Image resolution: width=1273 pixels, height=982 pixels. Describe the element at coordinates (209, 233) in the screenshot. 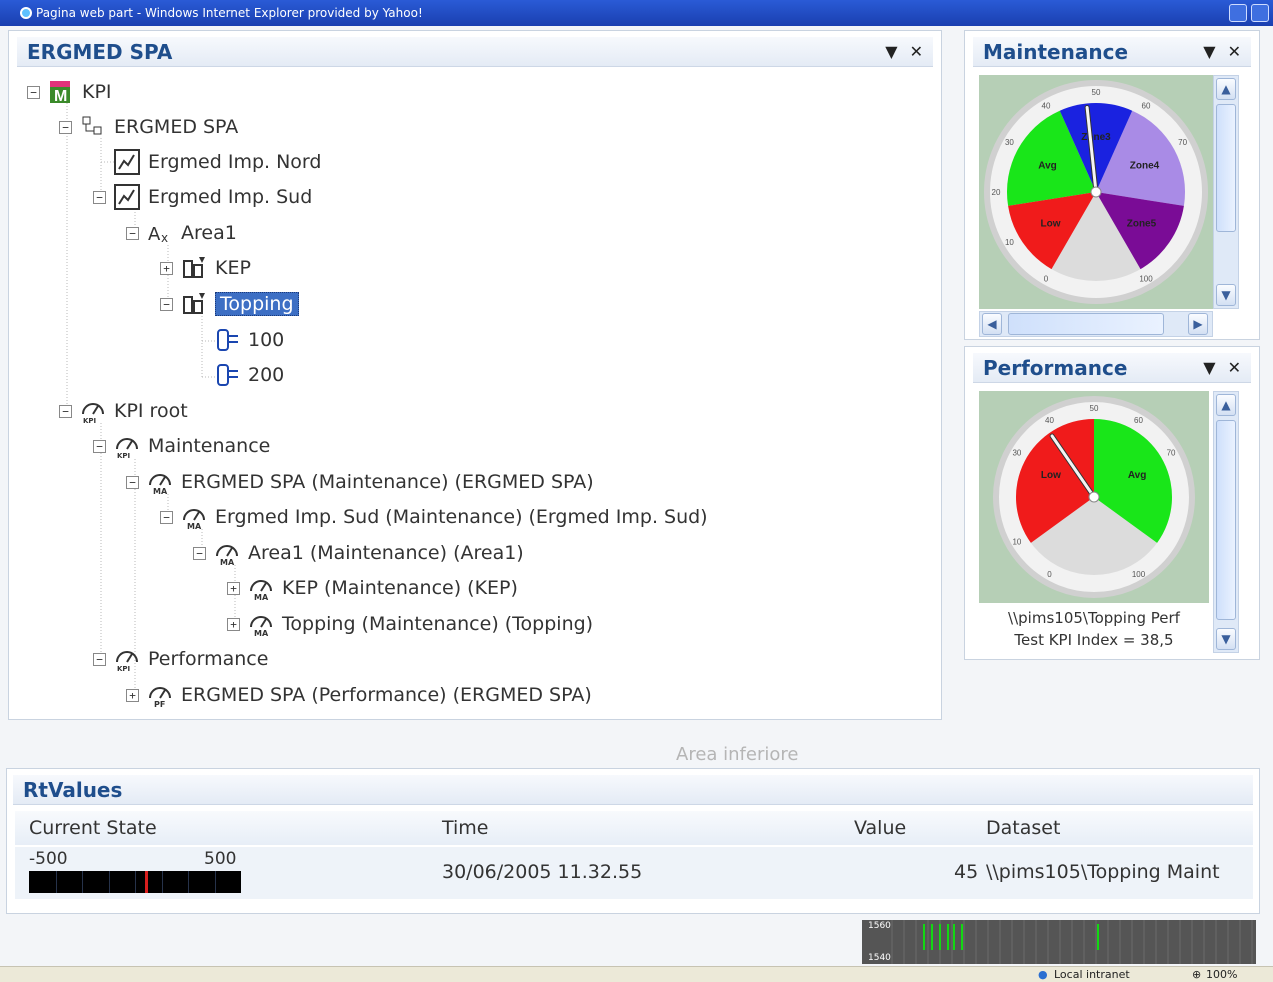

I see `tree-node-label: Area1` at that location.